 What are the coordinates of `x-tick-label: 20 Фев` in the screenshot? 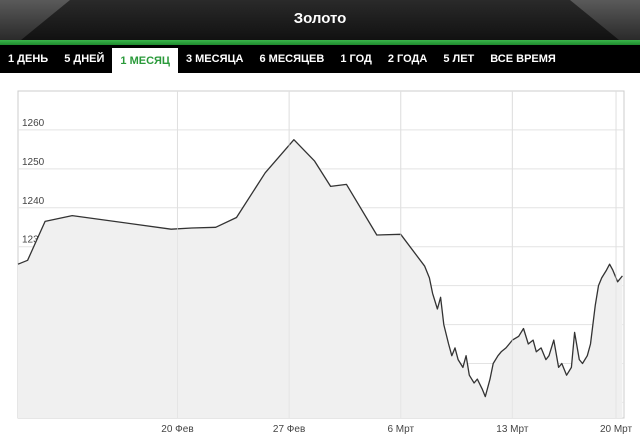 It's located at (177, 429).